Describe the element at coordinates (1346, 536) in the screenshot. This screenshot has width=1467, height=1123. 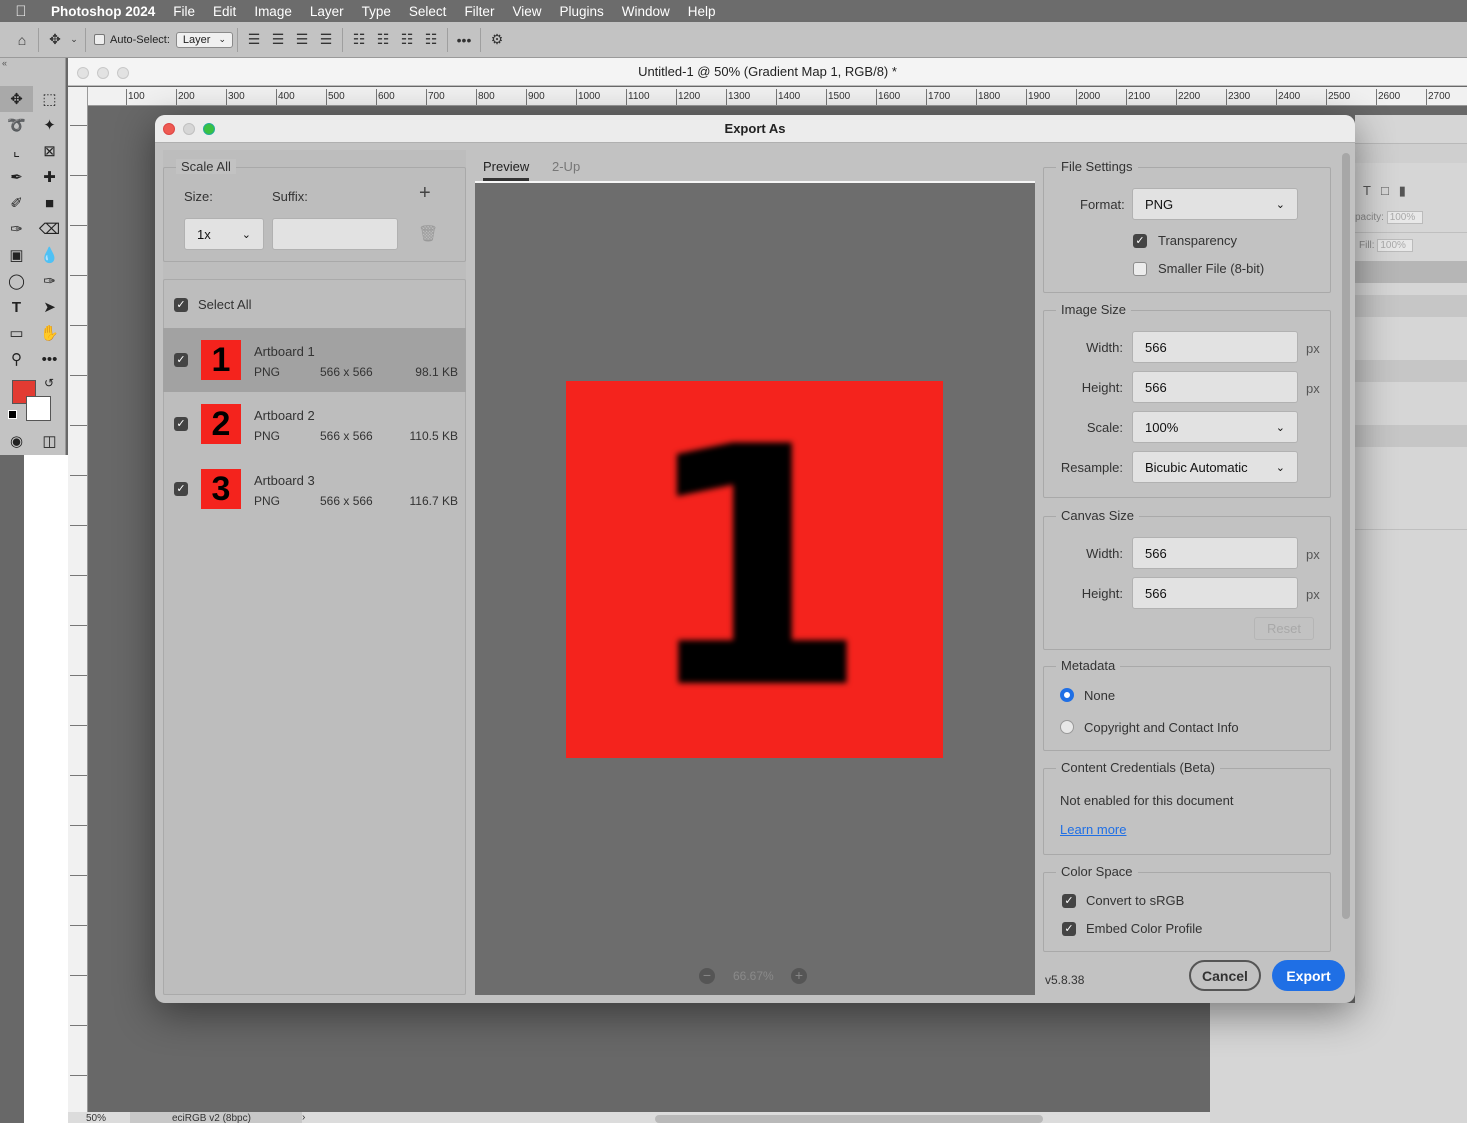
I see `settings-scrollbar` at that location.